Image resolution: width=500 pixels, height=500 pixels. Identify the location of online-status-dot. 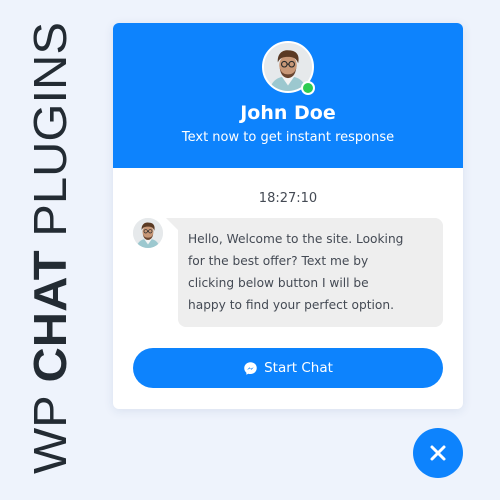
(308, 88).